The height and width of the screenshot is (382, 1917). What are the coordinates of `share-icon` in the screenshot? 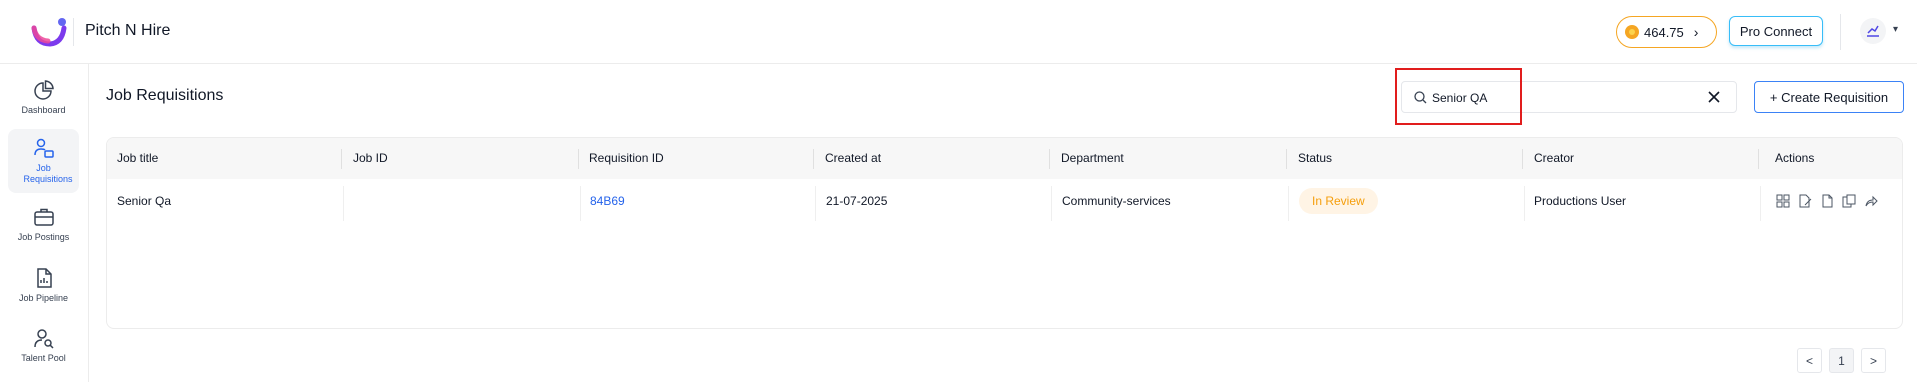 It's located at (1871, 201).